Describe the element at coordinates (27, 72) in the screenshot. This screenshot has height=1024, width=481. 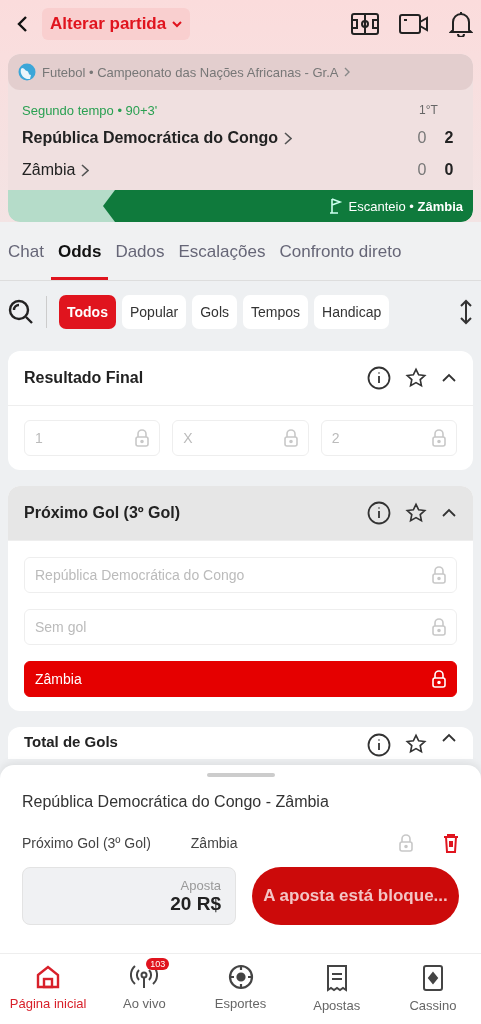
I see `globe-icon` at that location.